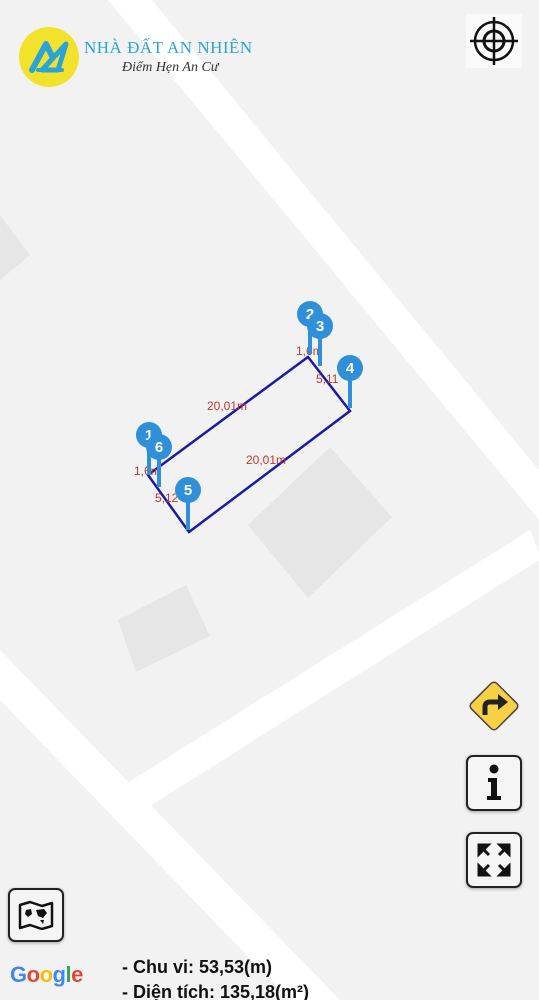 Image resolution: width=539 pixels, height=1000 pixels. What do you see at coordinates (18, 974) in the screenshot?
I see `google-letter: G` at bounding box center [18, 974].